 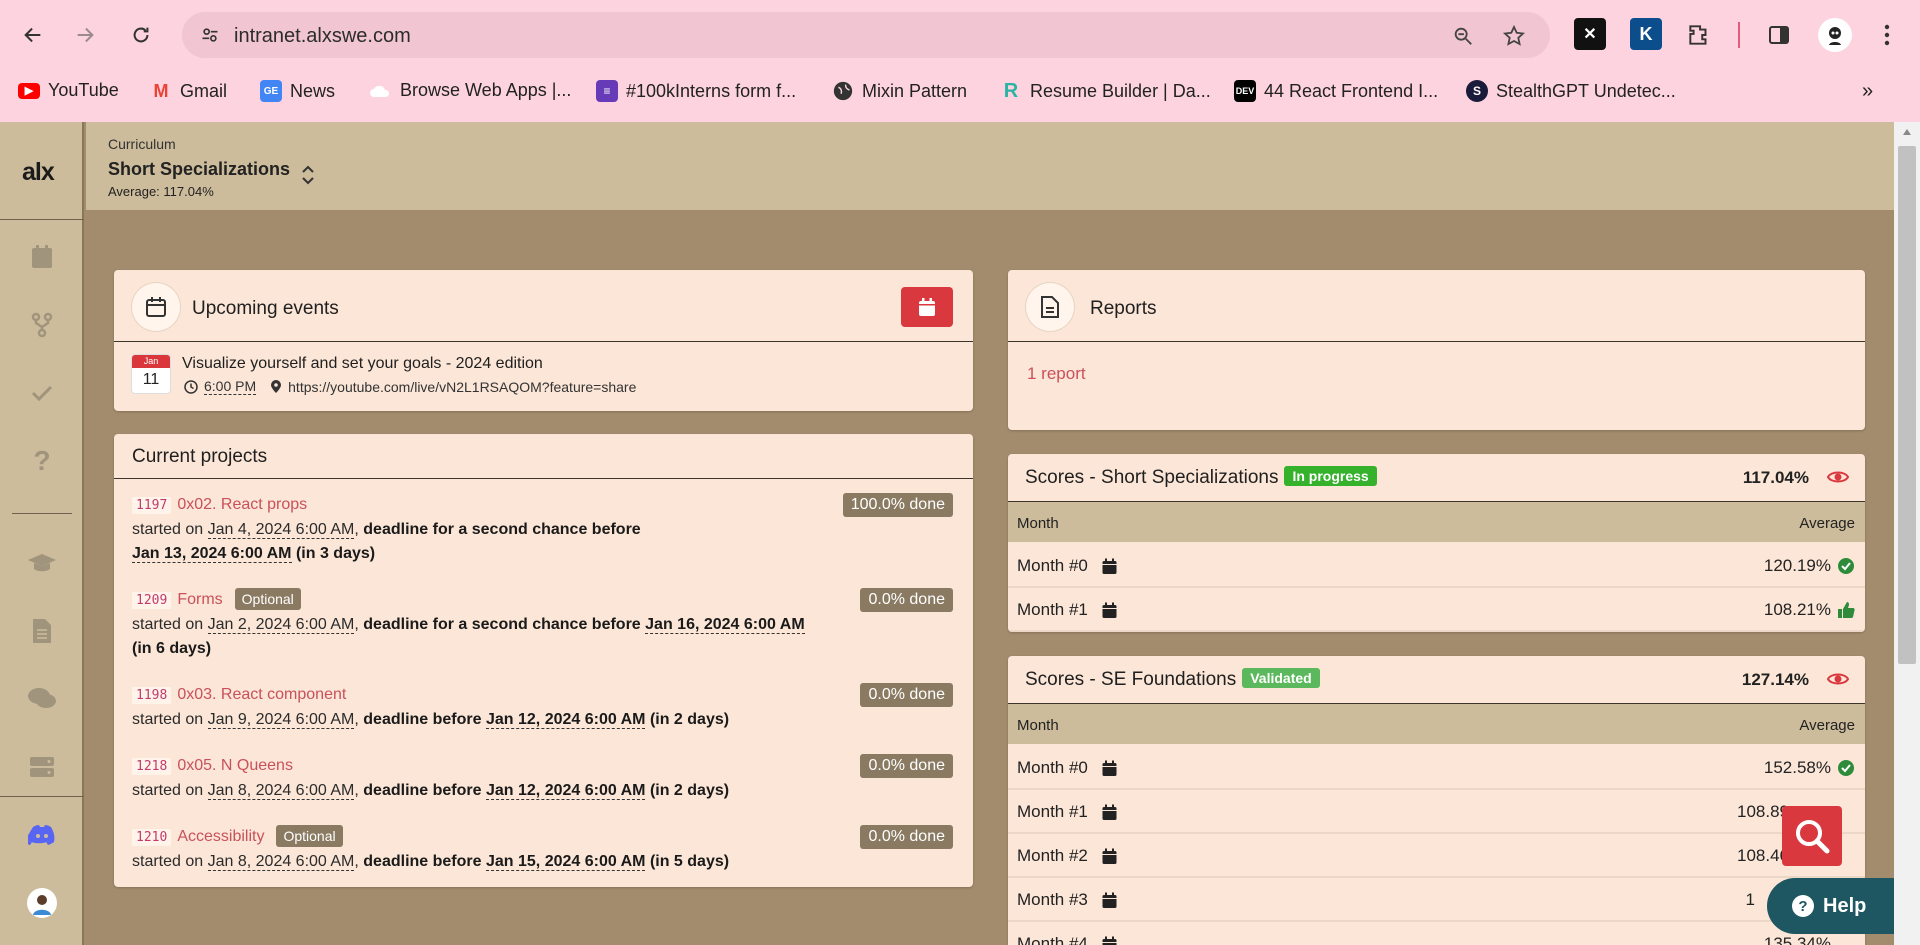 I want to click on time-remaining: (in 5 days), so click(x=689, y=861).